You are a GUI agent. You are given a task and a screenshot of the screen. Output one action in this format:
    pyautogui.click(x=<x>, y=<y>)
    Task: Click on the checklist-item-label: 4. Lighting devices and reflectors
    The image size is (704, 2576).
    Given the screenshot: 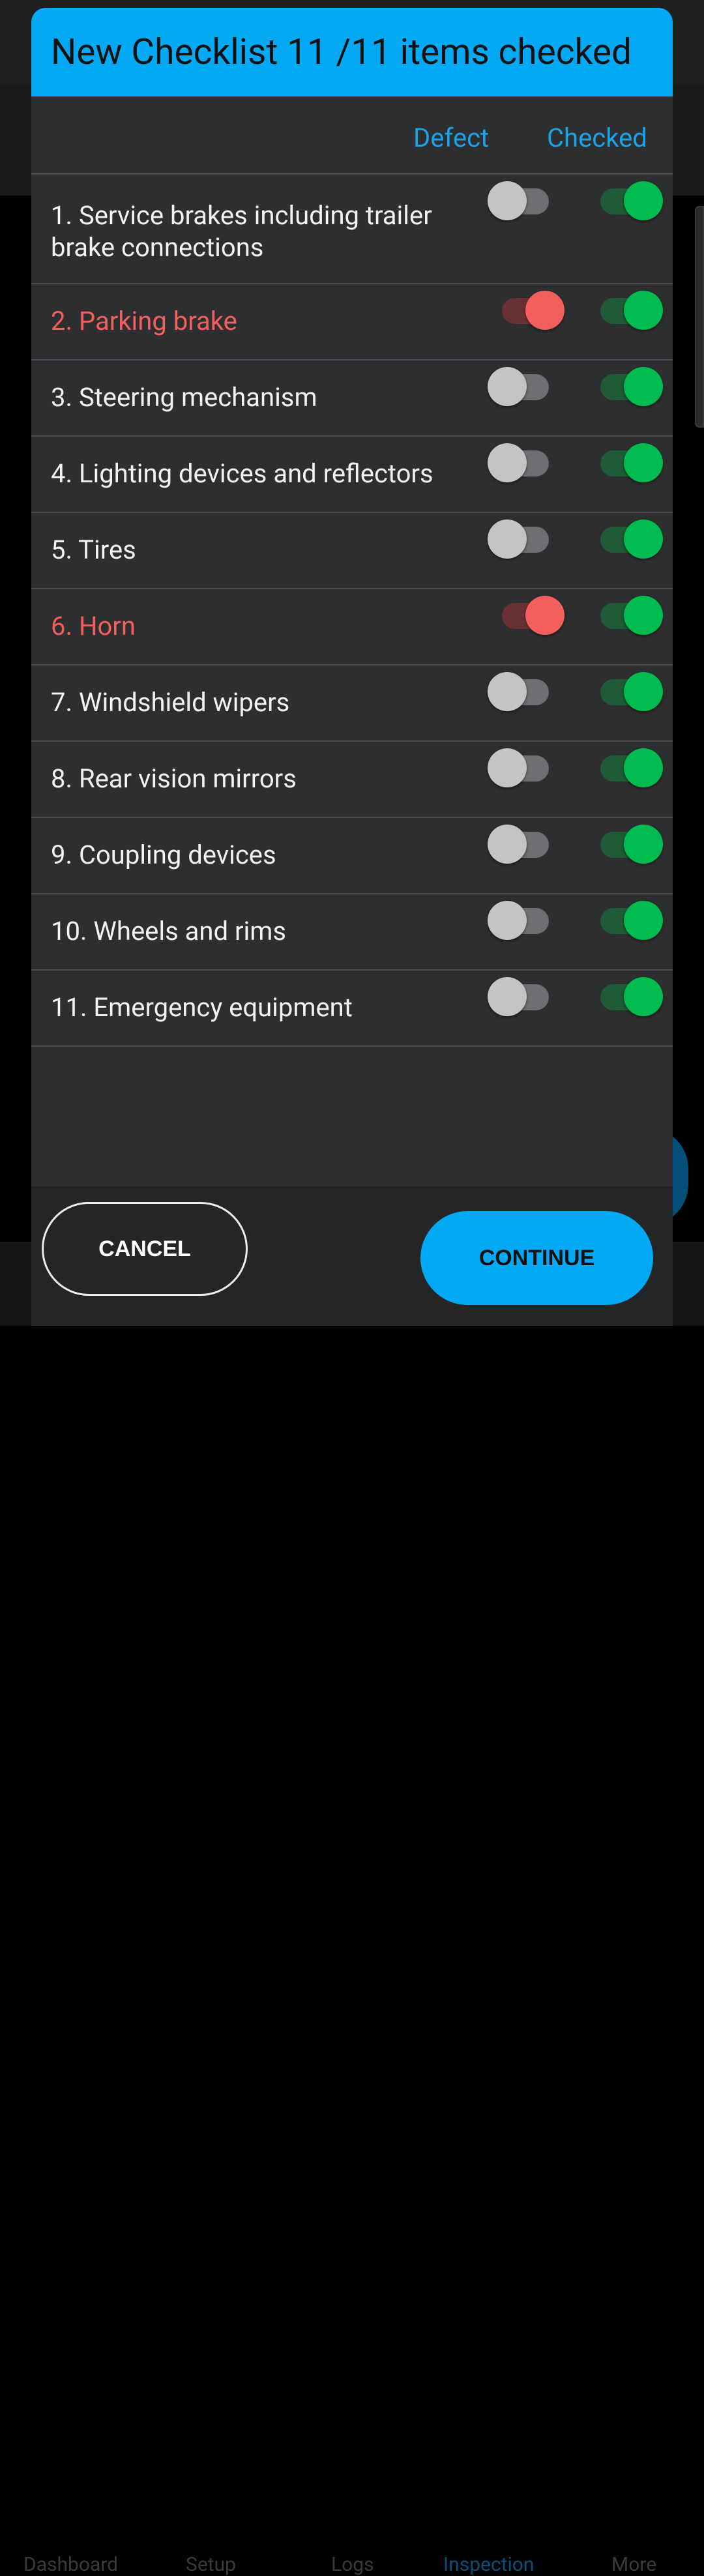 What is the action you would take?
    pyautogui.click(x=242, y=473)
    